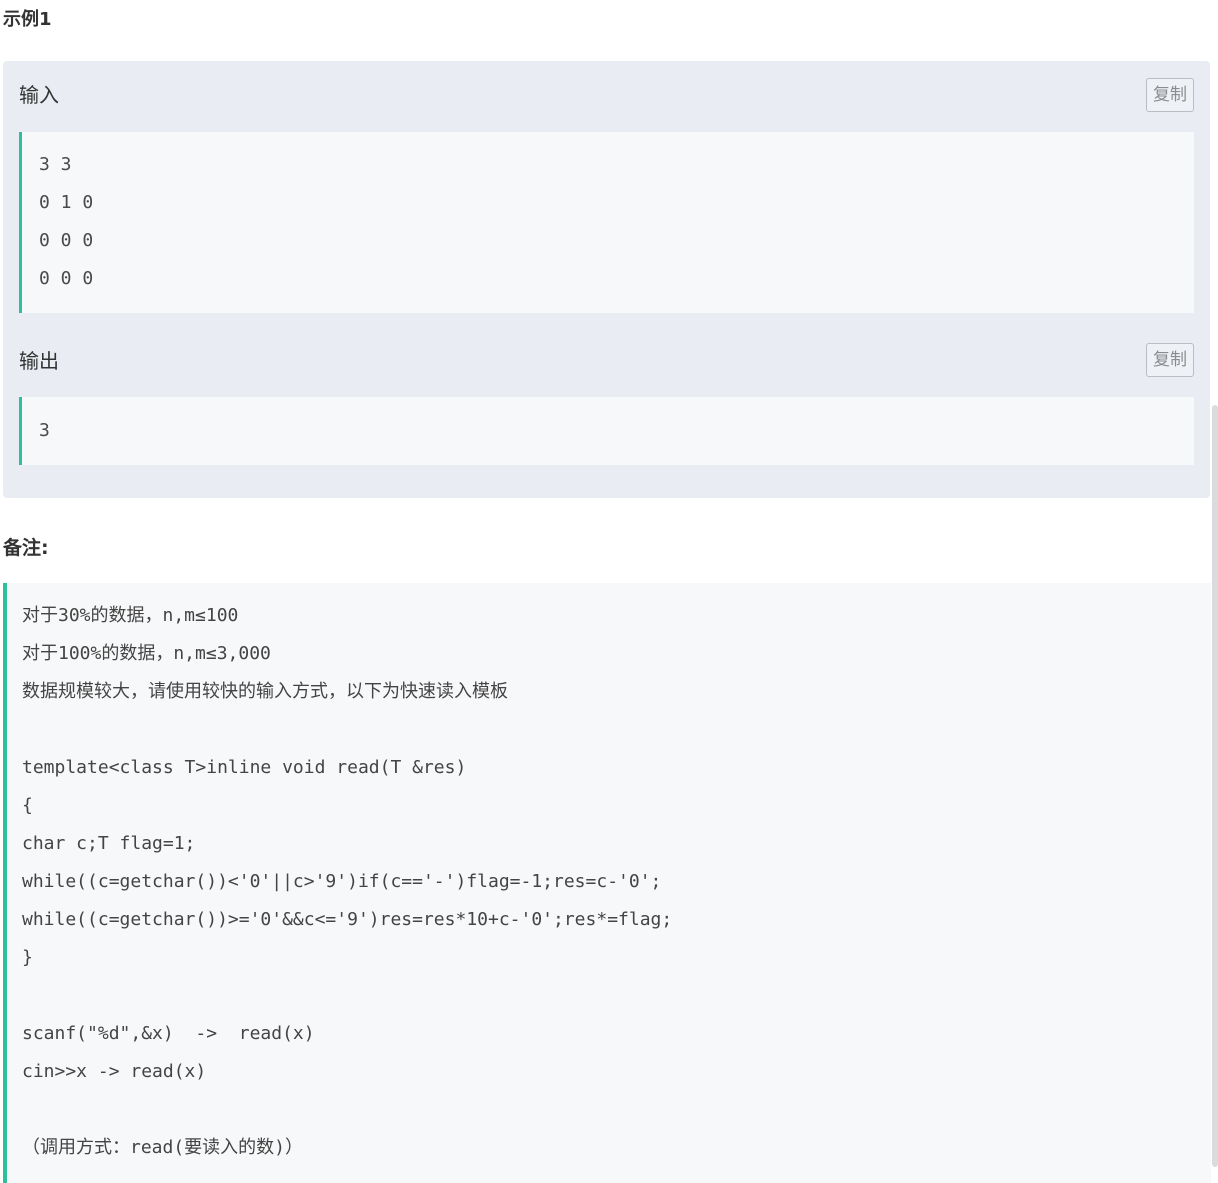 The height and width of the screenshot is (1183, 1218). I want to click on copy-input-button: 复制, so click(1170, 95).